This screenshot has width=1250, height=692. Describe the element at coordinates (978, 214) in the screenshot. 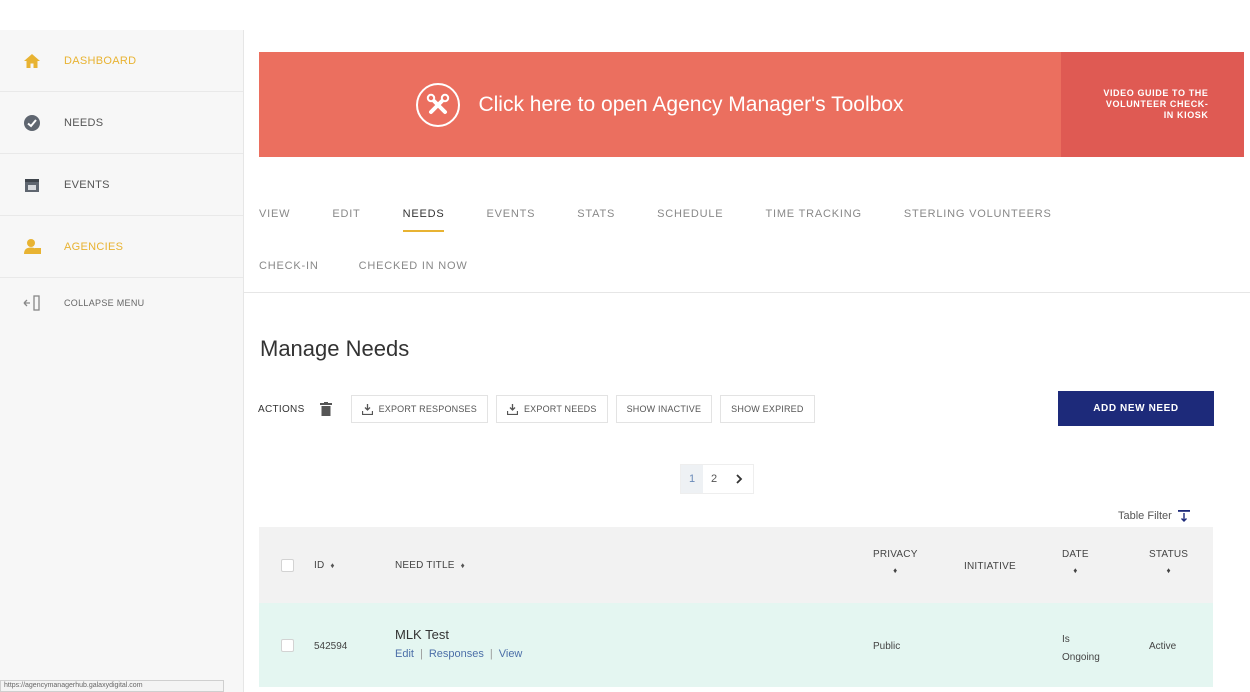

I see `tab-sterling-volunteers: STERLING VOLUNTEERS` at that location.